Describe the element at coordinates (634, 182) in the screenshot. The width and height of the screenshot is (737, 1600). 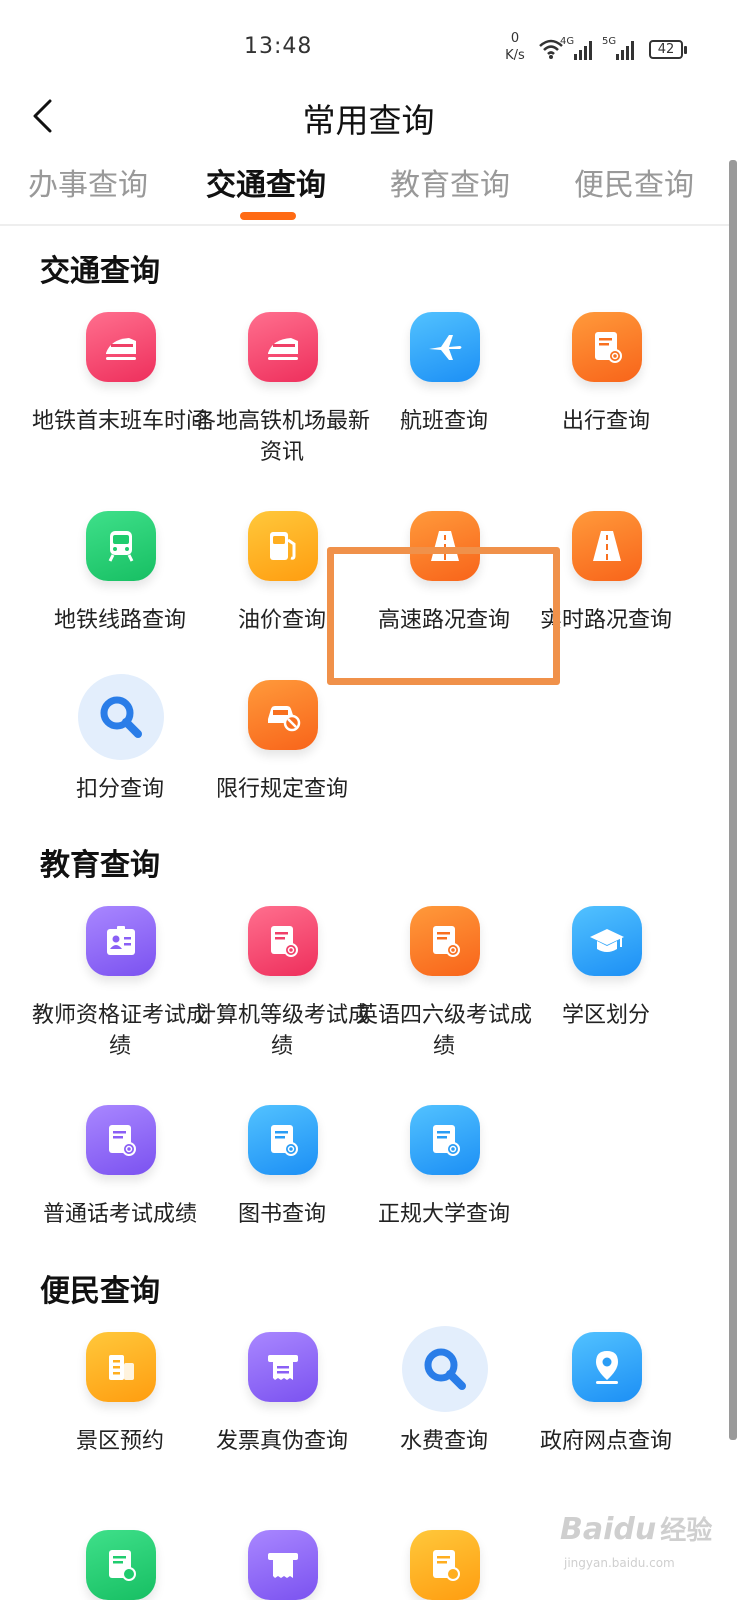
I see `tab-convenience: 便民查询` at that location.